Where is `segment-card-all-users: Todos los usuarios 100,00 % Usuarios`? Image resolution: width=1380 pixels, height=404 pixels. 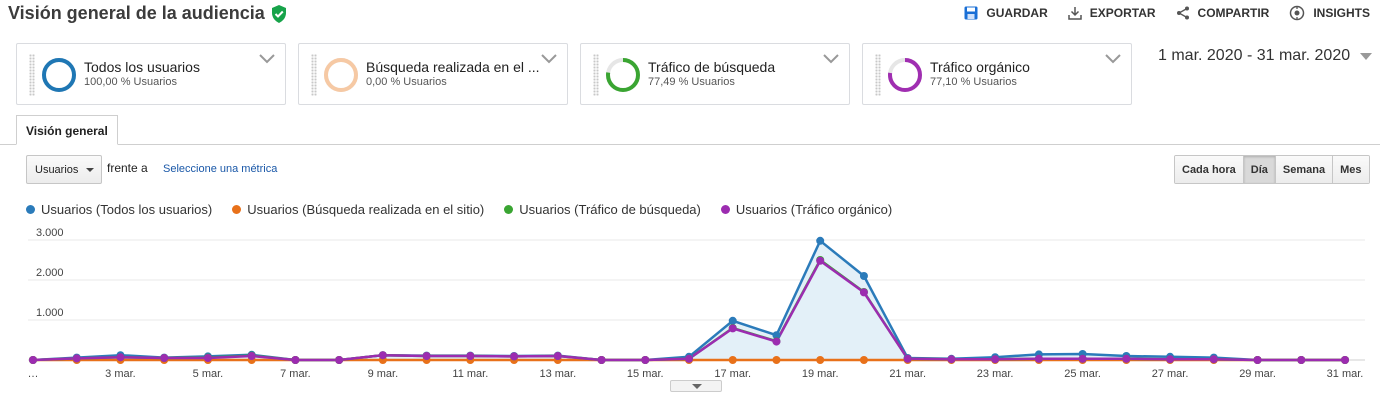 segment-card-all-users: Todos los usuarios 100,00 % Usuarios is located at coordinates (151, 74).